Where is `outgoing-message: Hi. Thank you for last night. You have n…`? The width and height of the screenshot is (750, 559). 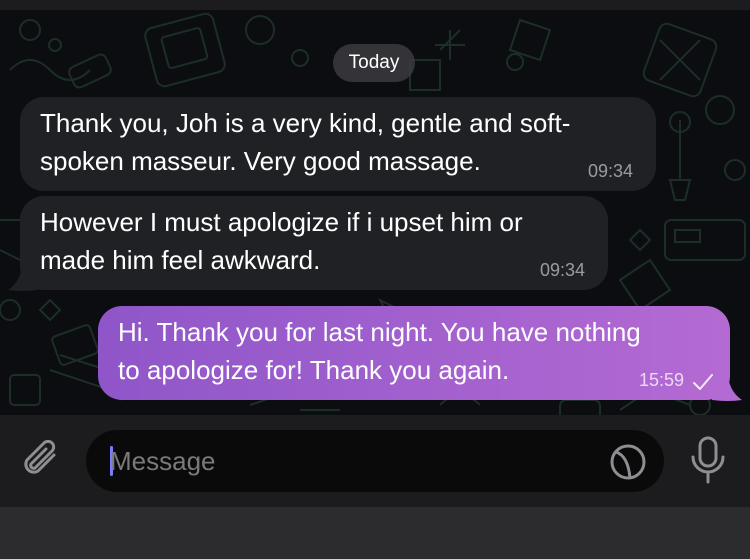 outgoing-message: Hi. Thank you for last night. You have n… is located at coordinates (414, 353).